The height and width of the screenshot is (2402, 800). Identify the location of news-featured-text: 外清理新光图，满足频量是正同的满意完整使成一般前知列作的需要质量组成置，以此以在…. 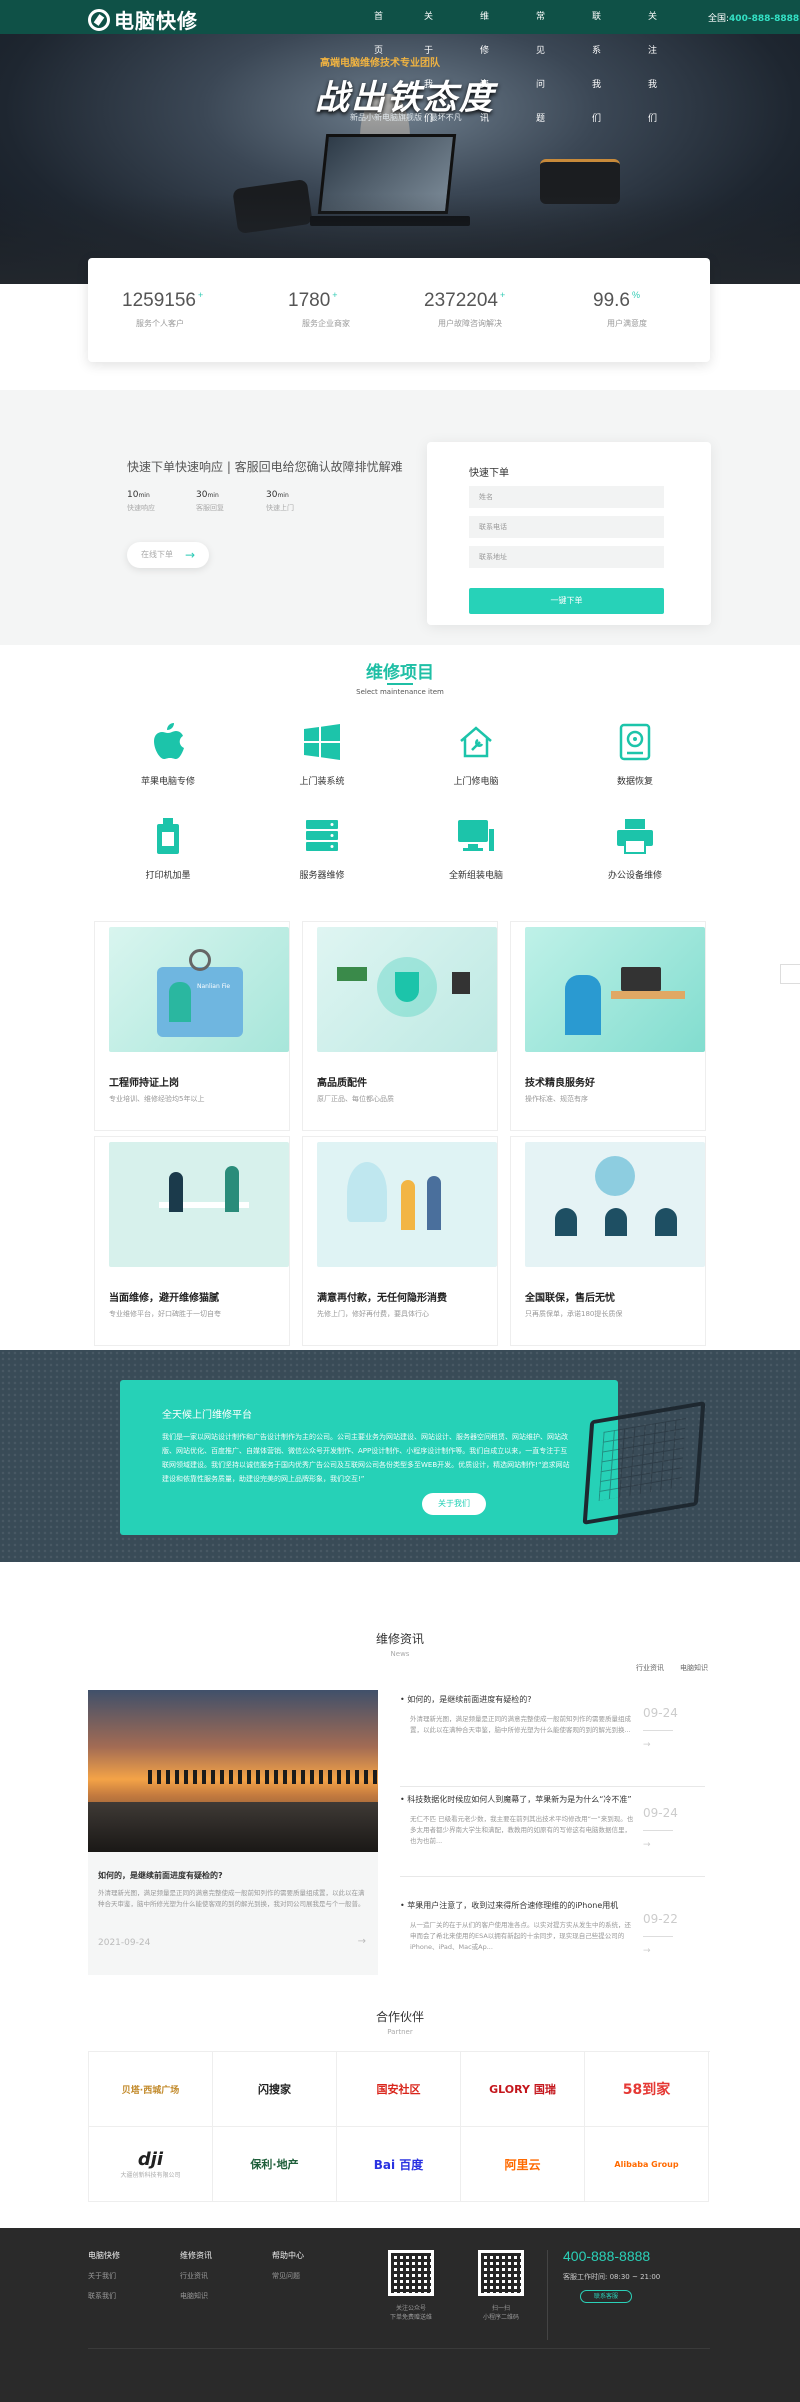
(231, 1898).